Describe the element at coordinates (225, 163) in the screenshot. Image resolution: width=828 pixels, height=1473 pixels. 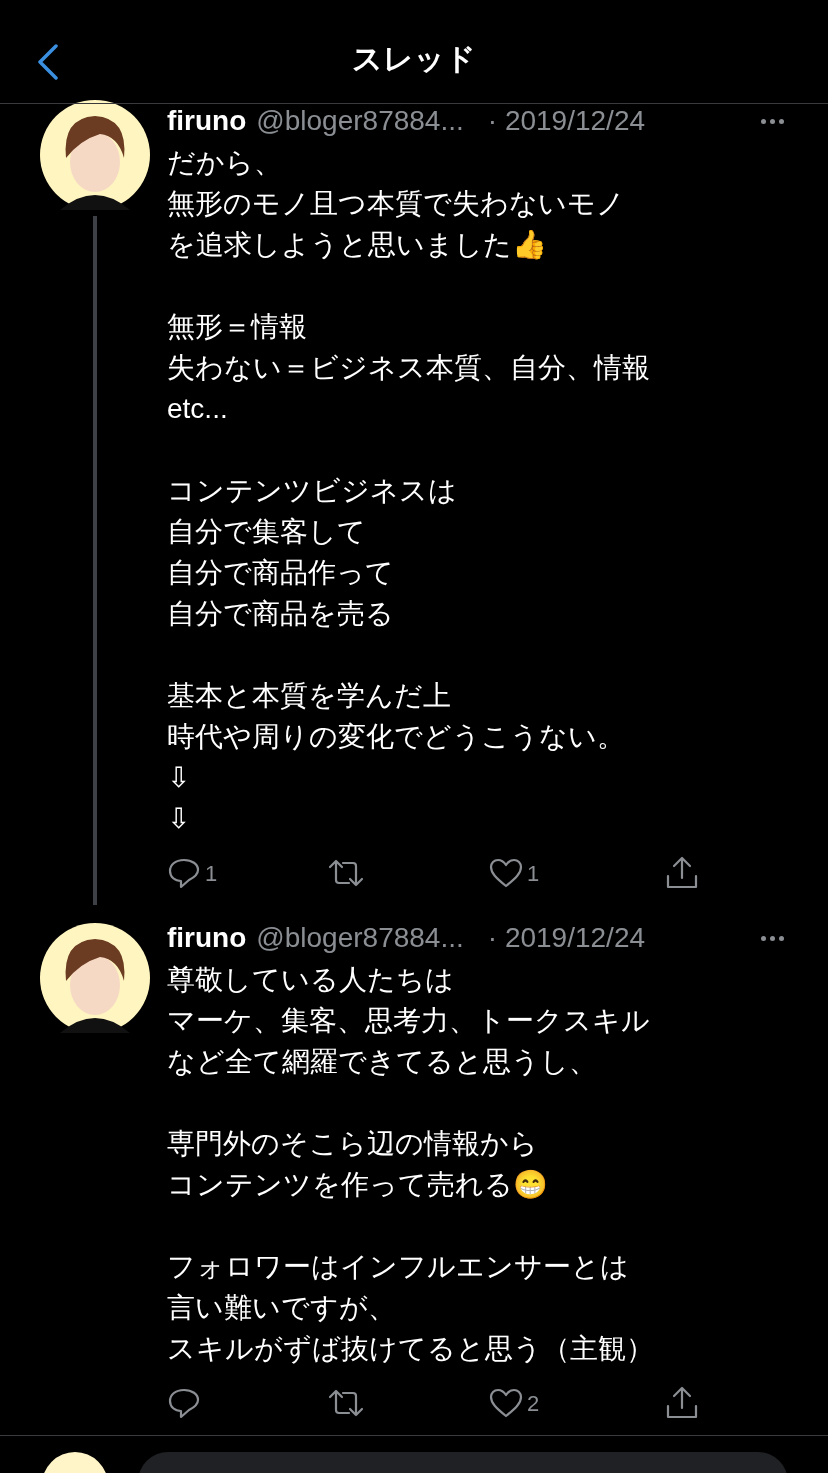
I see `tweet-line: だから、` at that location.